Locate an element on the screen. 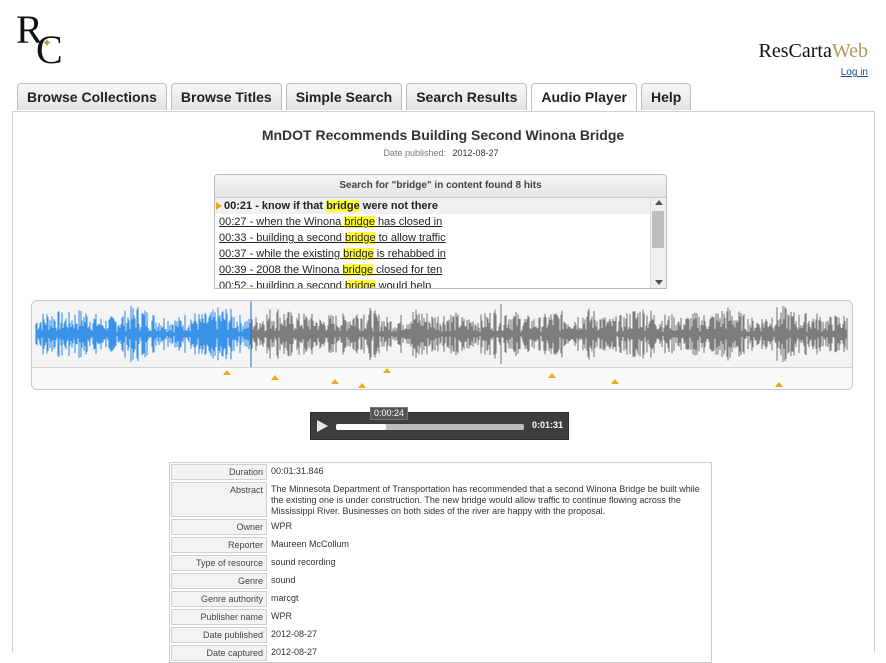 Image resolution: width=886 pixels, height=663 pixels. publish-date: Date published: 2012-08-27 is located at coordinates (443, 153).